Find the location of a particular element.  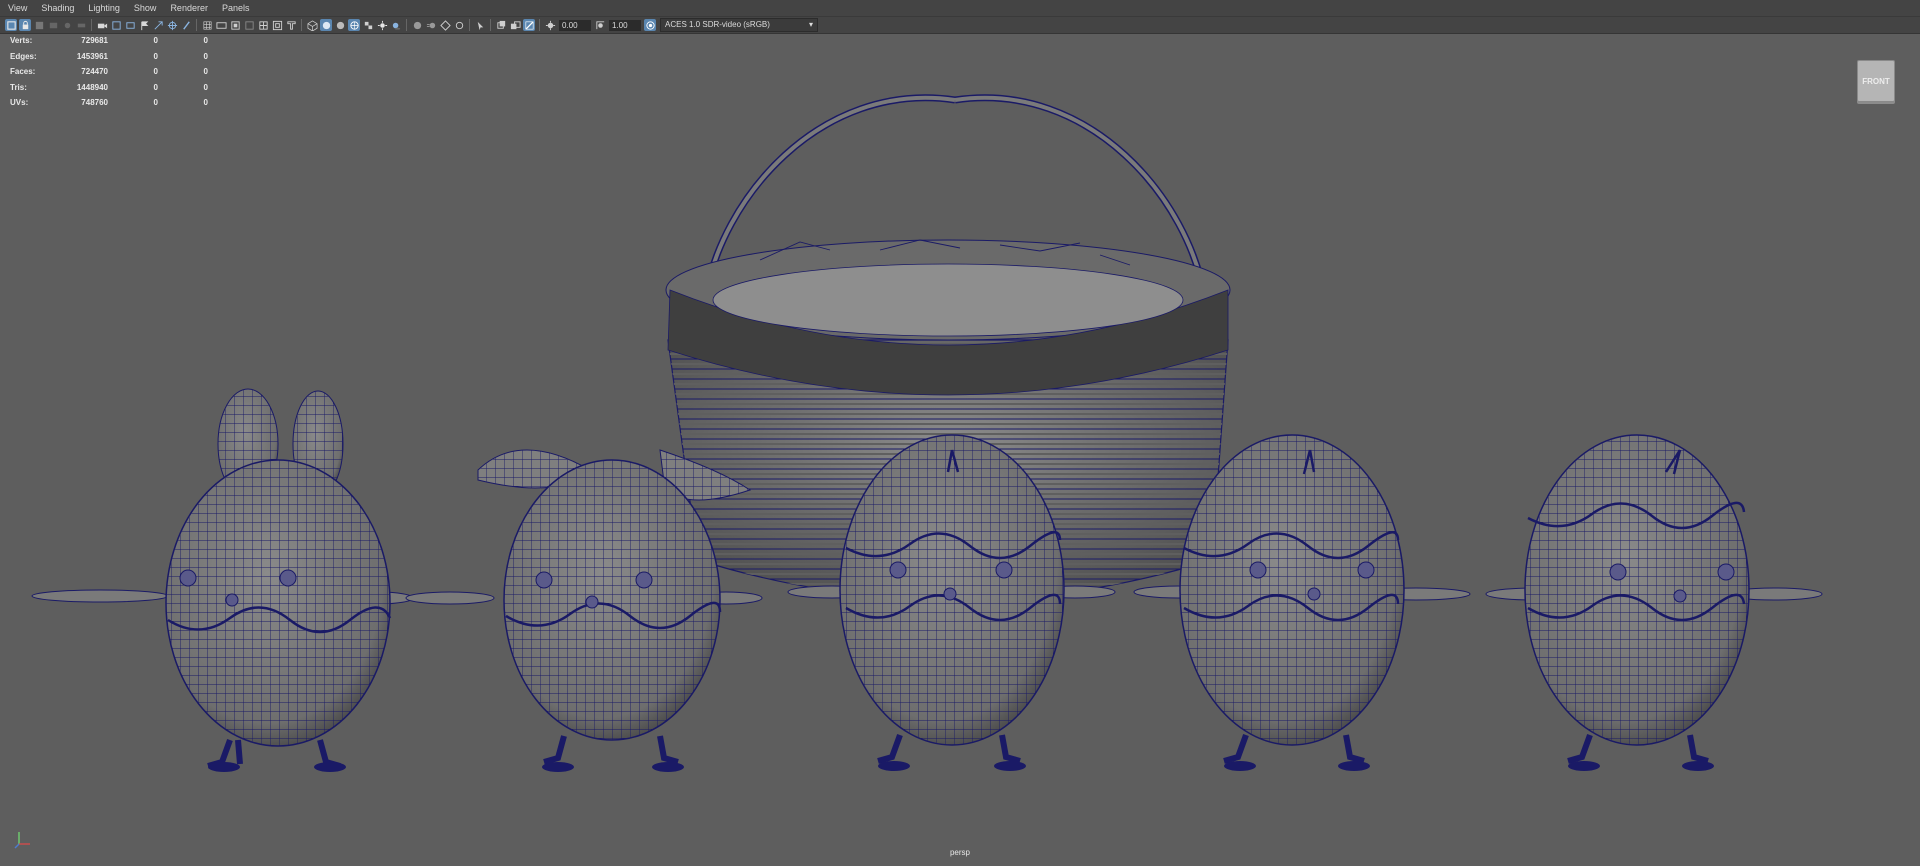

safe-action-icon is located at coordinates (186, 25).